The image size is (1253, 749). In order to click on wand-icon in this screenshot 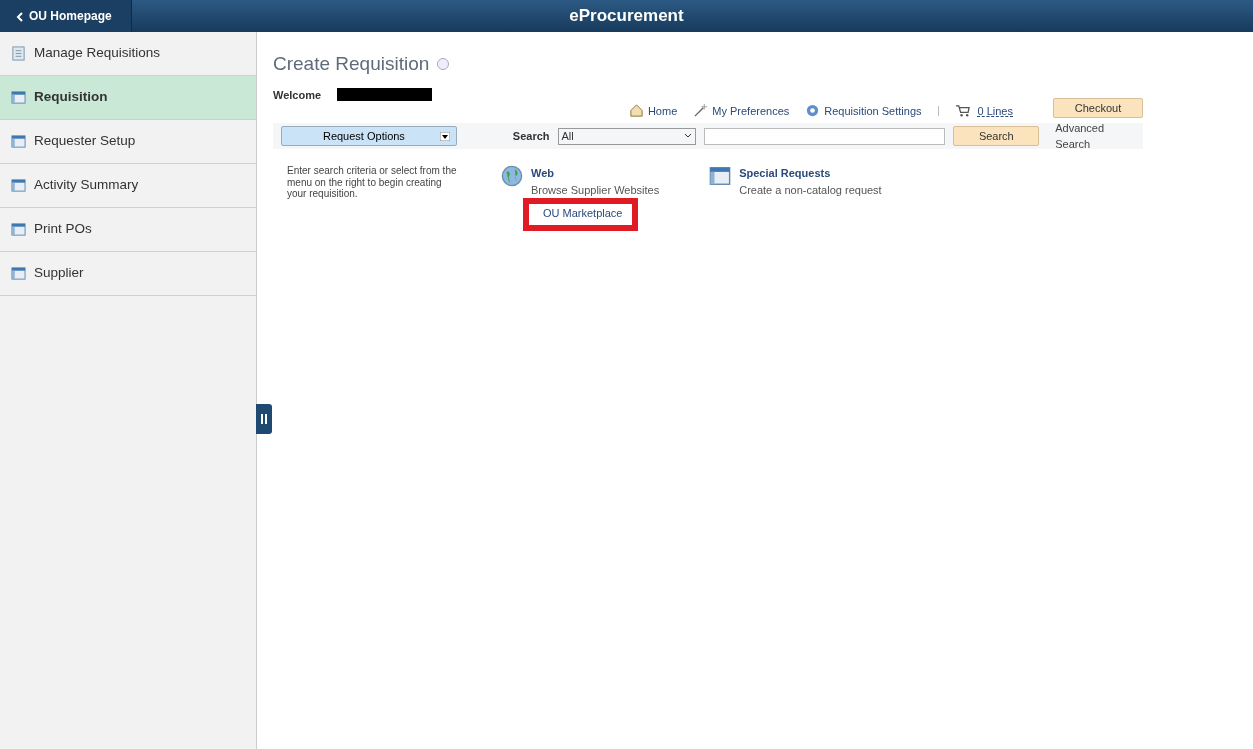, I will do `click(701, 111)`.